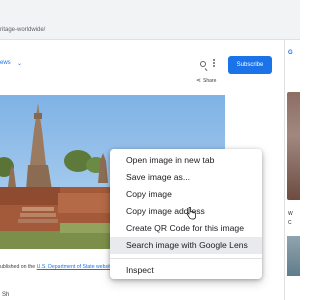 This screenshot has height=300, width=320. I want to click on side-panel-text-1: W, so click(290, 214).